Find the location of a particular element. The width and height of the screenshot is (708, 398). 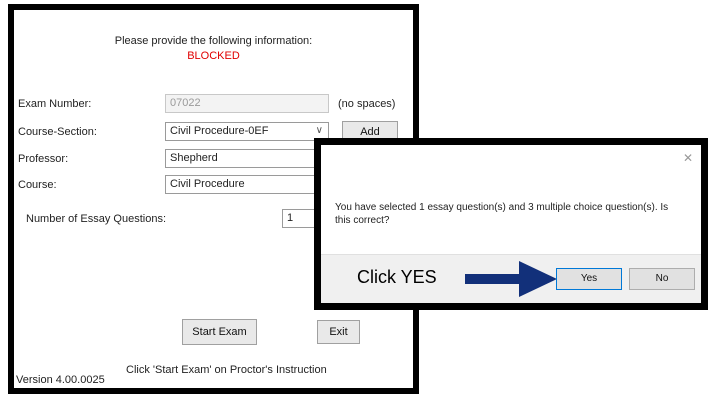

course-field: Civil Procedure is located at coordinates (247, 184).